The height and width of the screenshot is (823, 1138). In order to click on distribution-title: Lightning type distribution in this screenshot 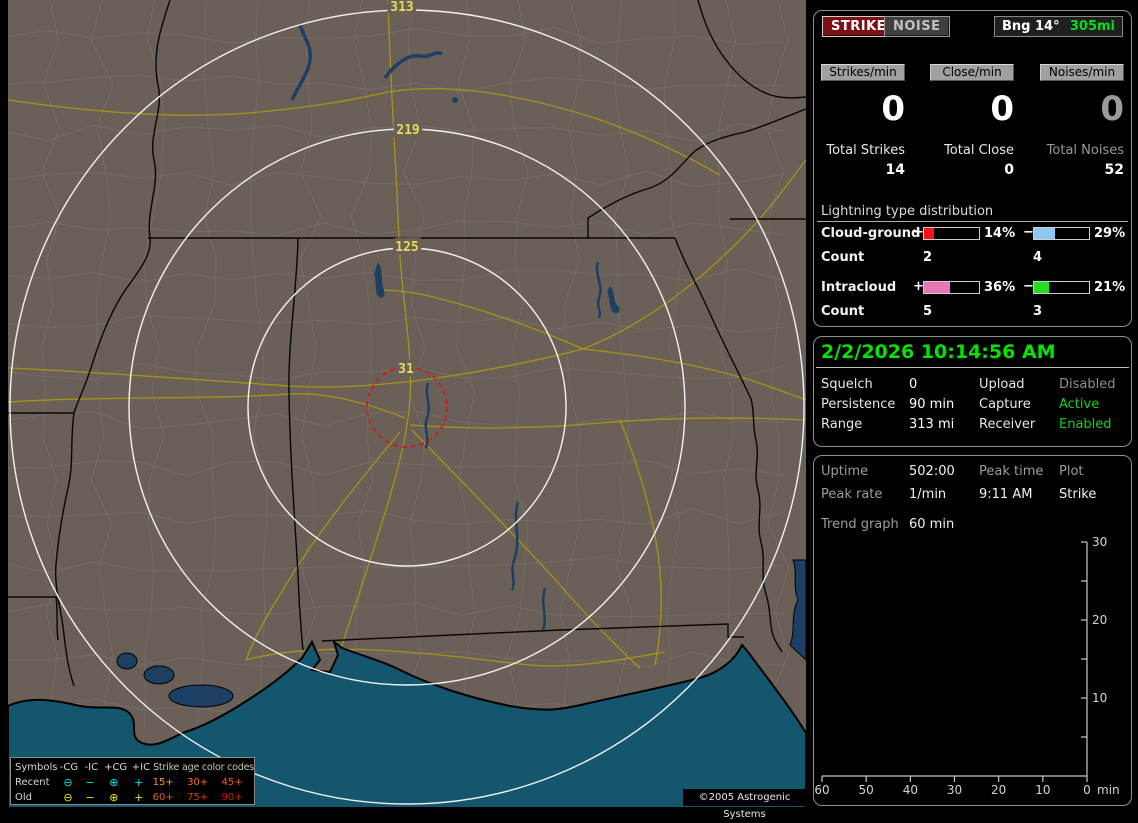, I will do `click(907, 211)`.